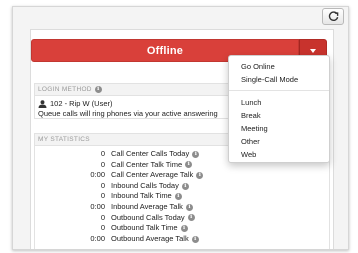 The image size is (358, 253). What do you see at coordinates (258, 66) in the screenshot?
I see `menu-item-go-online: Go Online` at bounding box center [258, 66].